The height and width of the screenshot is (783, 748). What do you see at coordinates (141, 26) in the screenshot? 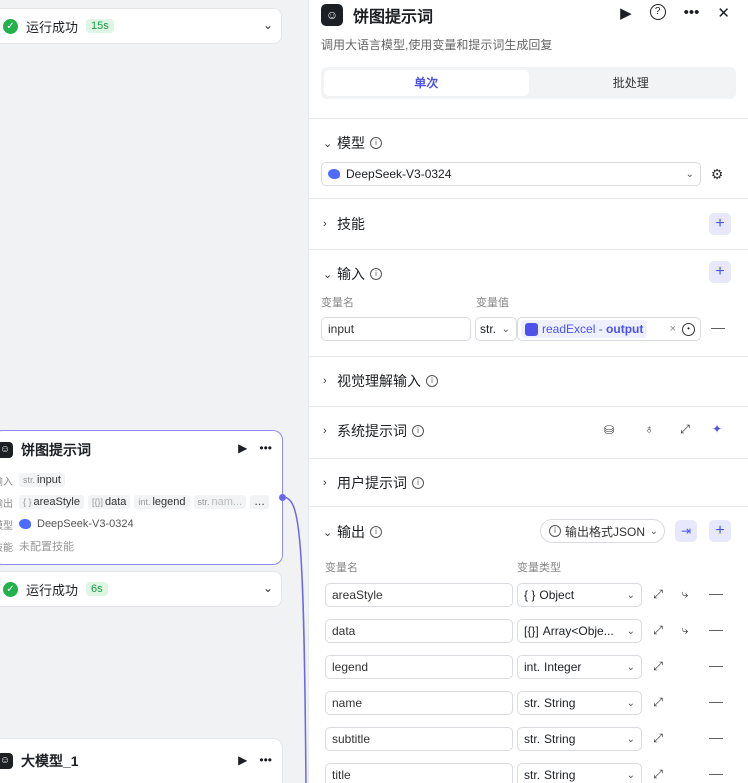
I see `run-status-bar: ✓ 运行成功 15s ⌄` at bounding box center [141, 26].